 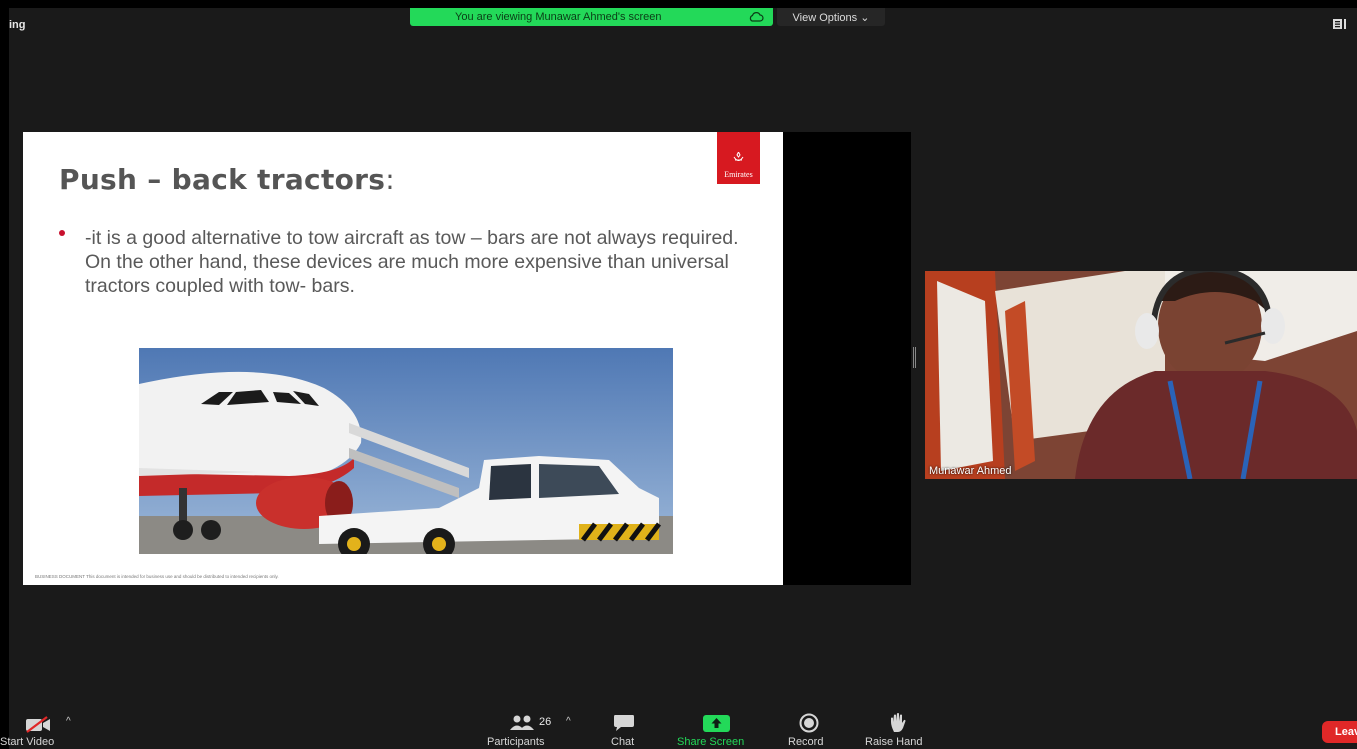 What do you see at coordinates (27, 742) in the screenshot?
I see `start-video-button: Start Video` at bounding box center [27, 742].